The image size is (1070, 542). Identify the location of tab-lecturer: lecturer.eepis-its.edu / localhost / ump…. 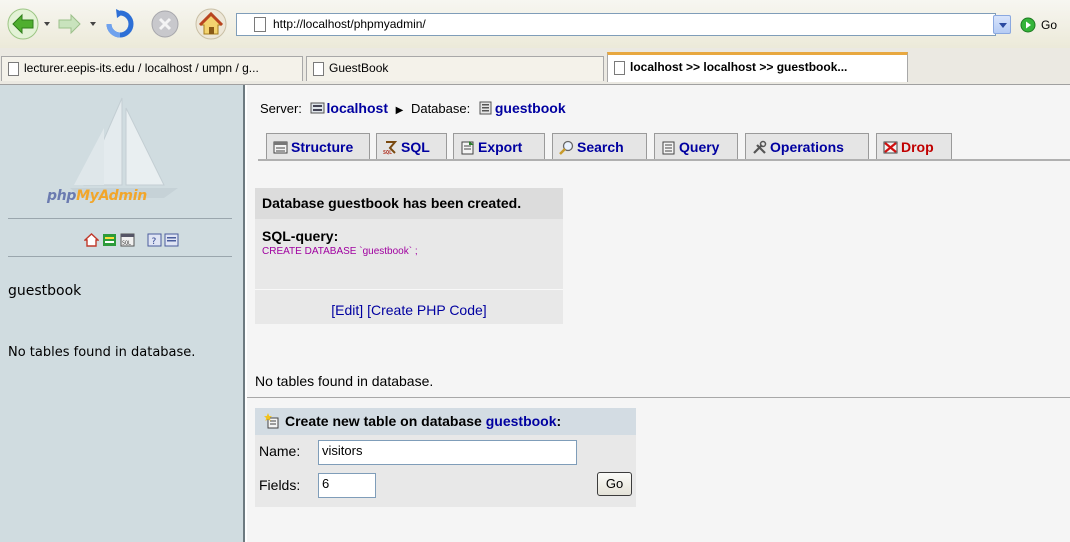
(152, 68).